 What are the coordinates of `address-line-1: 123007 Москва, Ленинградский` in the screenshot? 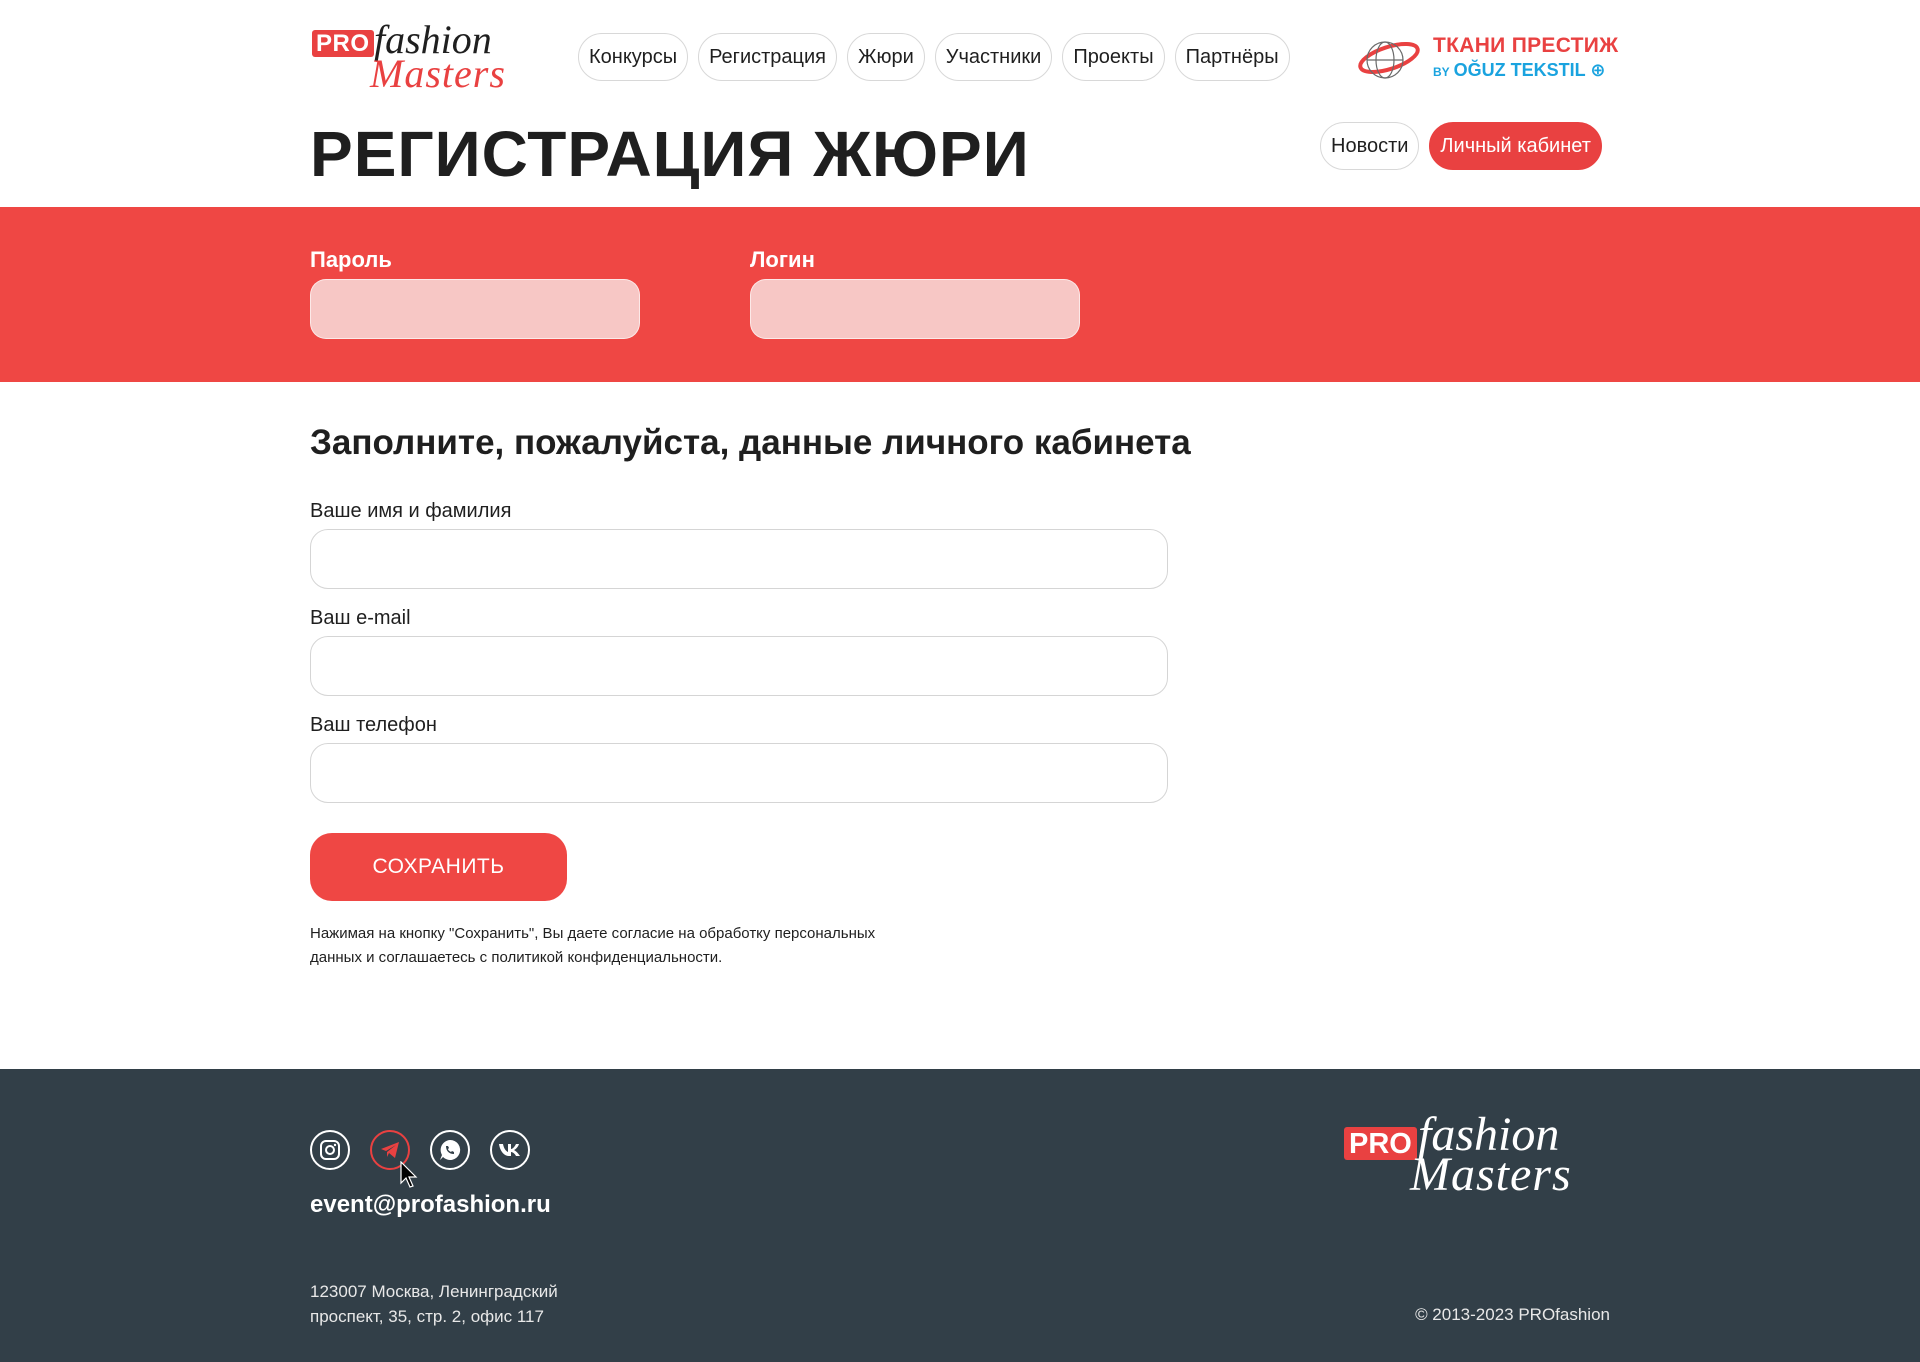 It's located at (434, 1291).